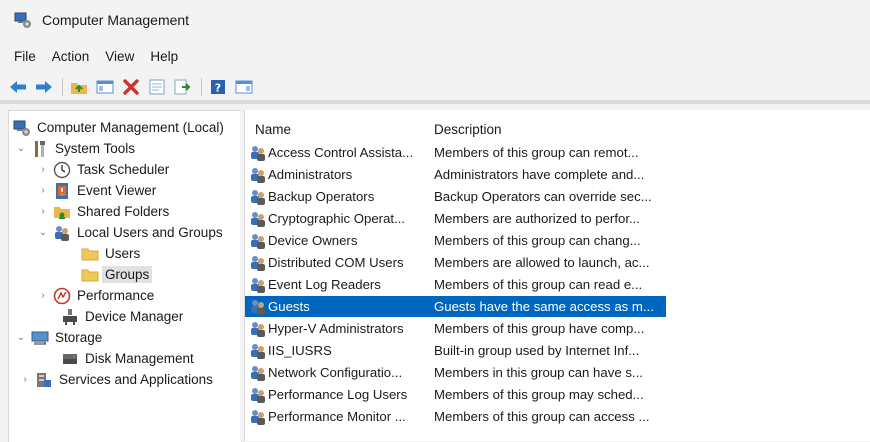 The height and width of the screenshot is (442, 870). I want to click on tree-item-device-manager: Device Manager, so click(122, 316).